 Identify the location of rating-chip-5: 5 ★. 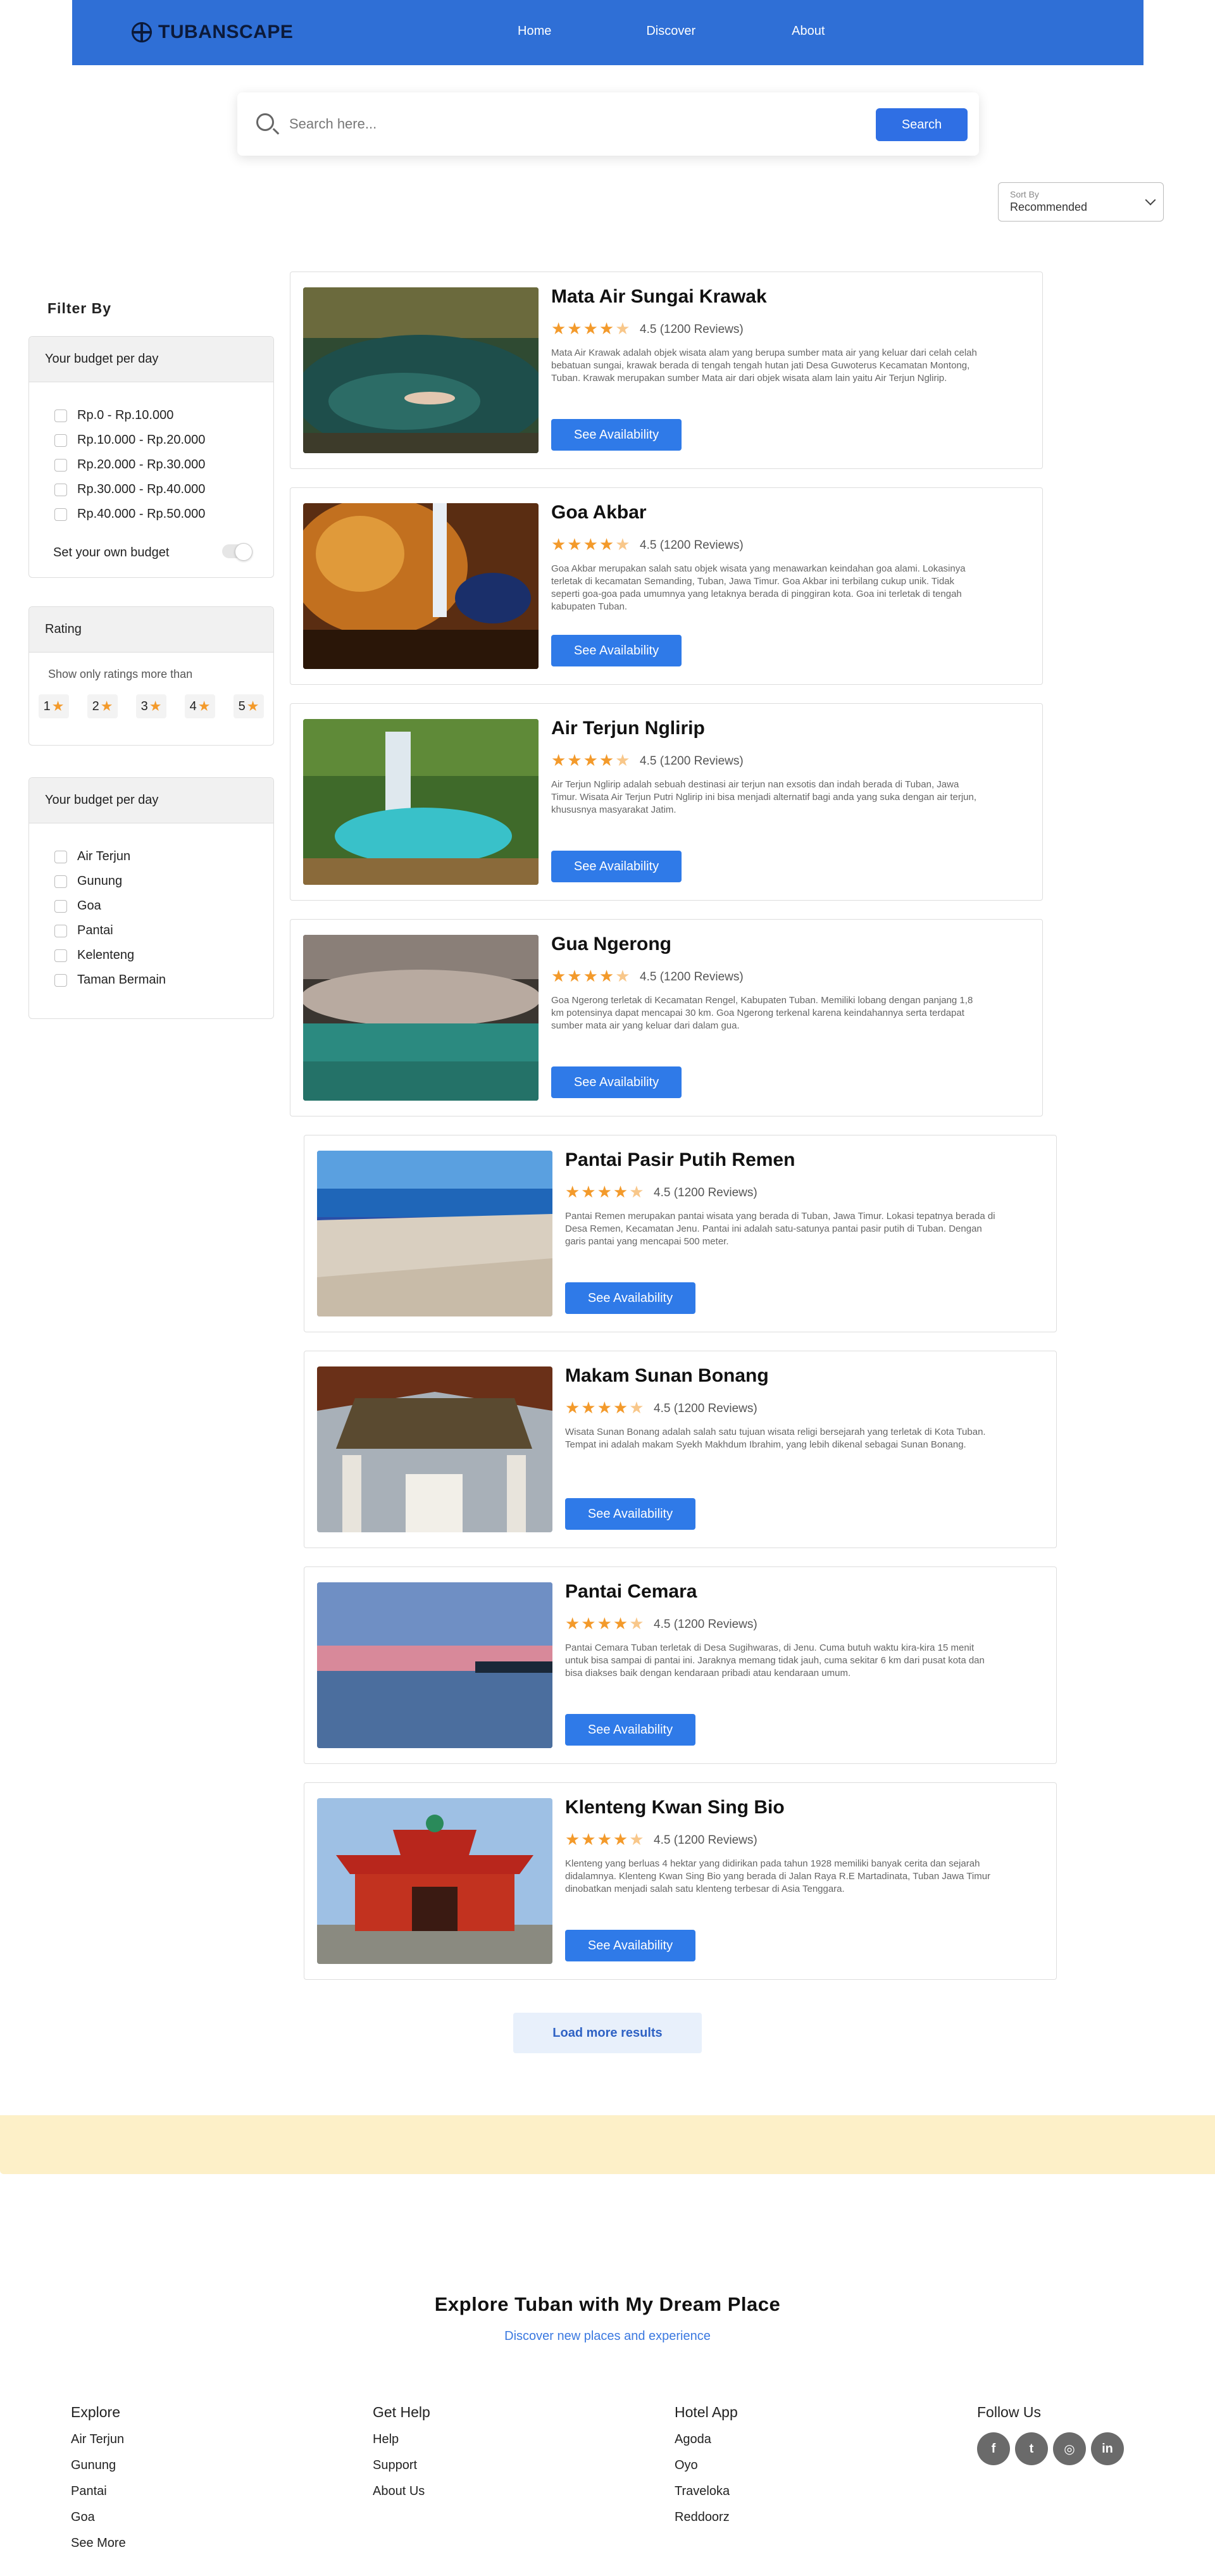
(249, 706).